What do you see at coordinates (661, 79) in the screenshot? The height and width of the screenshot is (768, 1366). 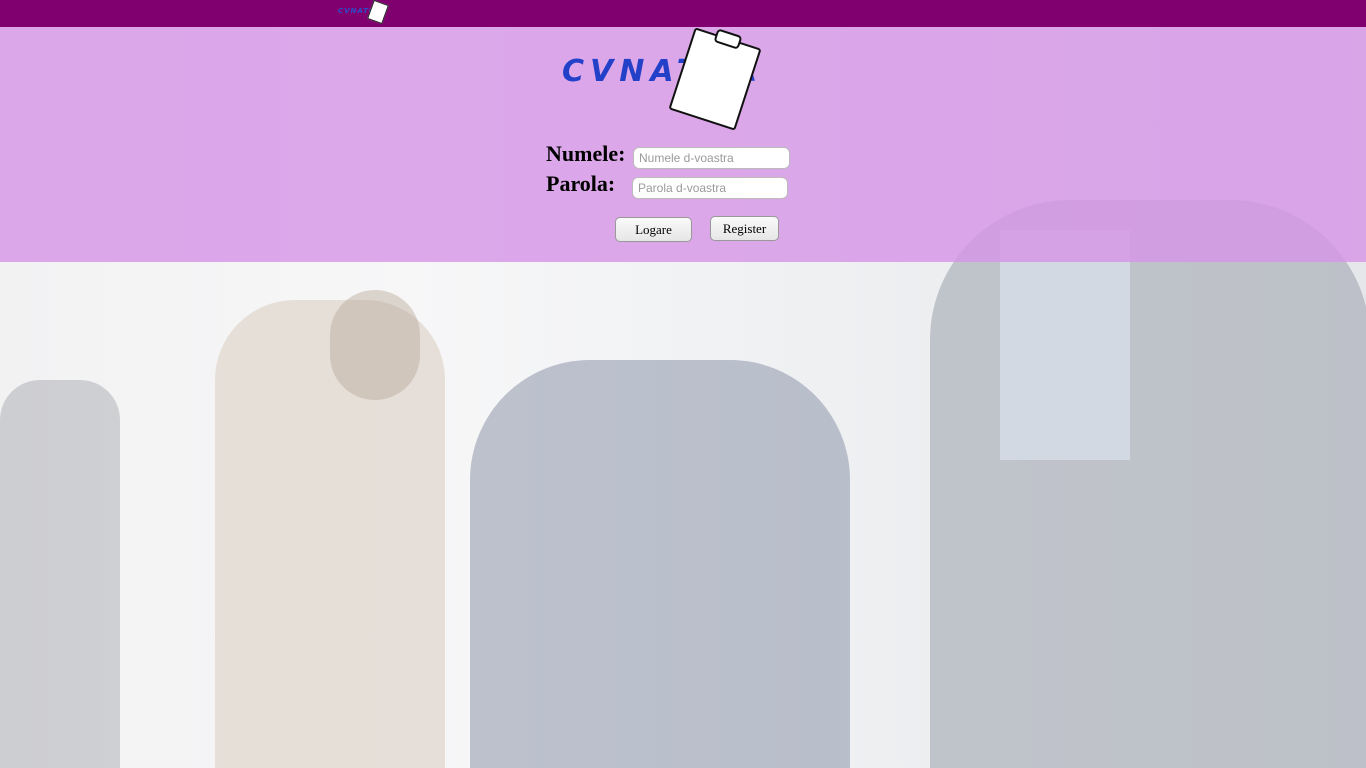 I see `site-logo: CVNATOR` at bounding box center [661, 79].